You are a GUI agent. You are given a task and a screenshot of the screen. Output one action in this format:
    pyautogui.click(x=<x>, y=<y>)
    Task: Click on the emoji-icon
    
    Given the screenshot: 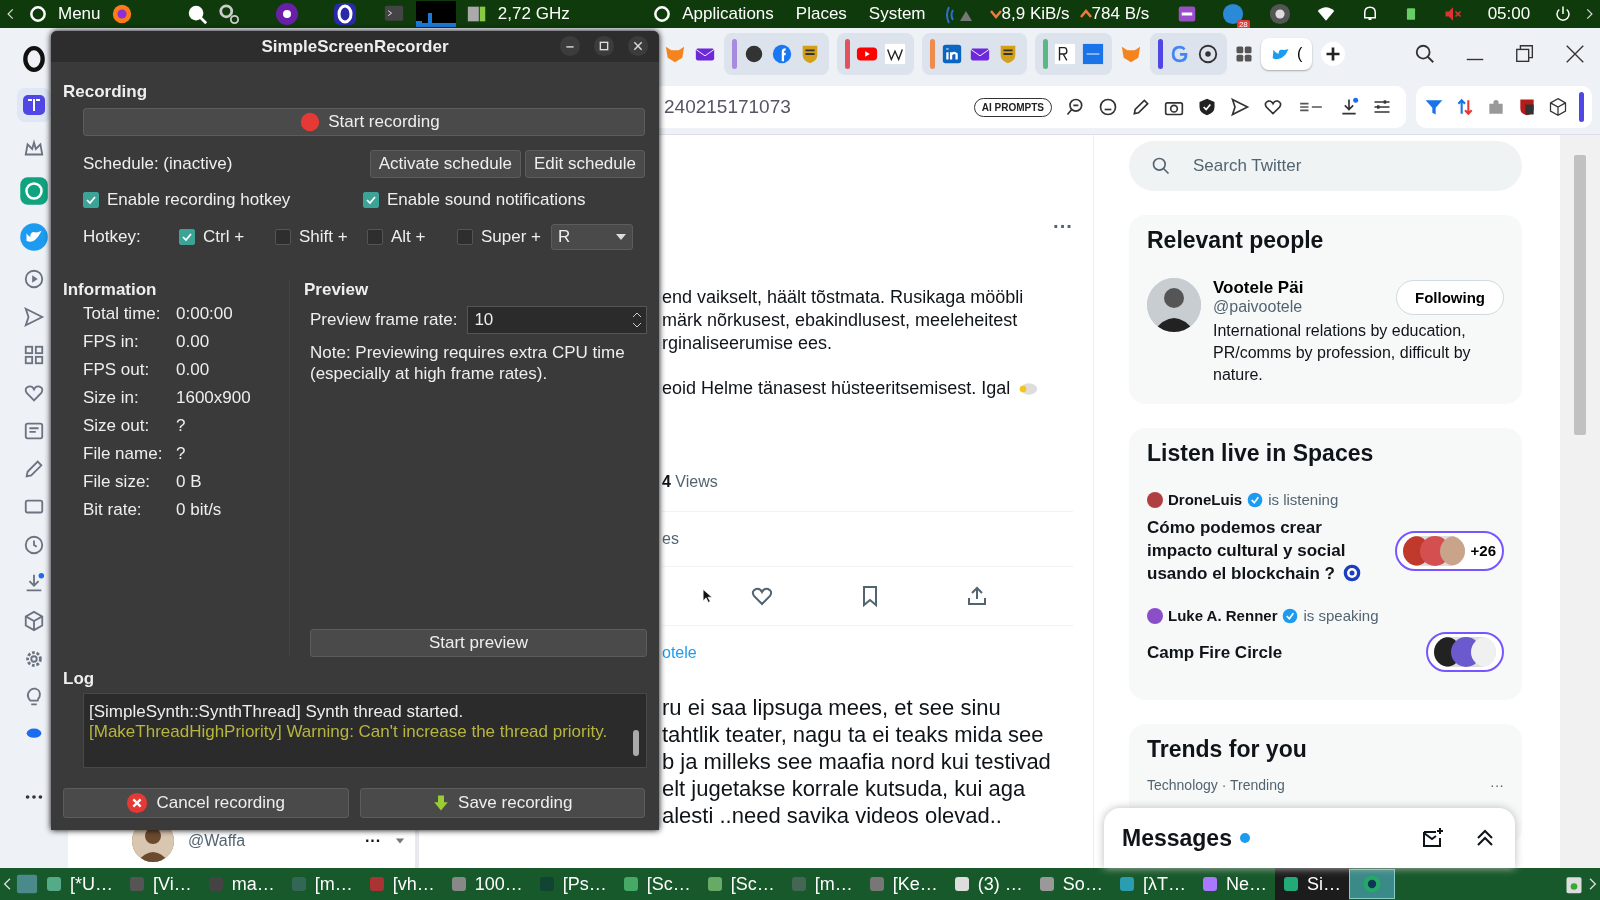 What is the action you would take?
    pyautogui.click(x=1108, y=107)
    